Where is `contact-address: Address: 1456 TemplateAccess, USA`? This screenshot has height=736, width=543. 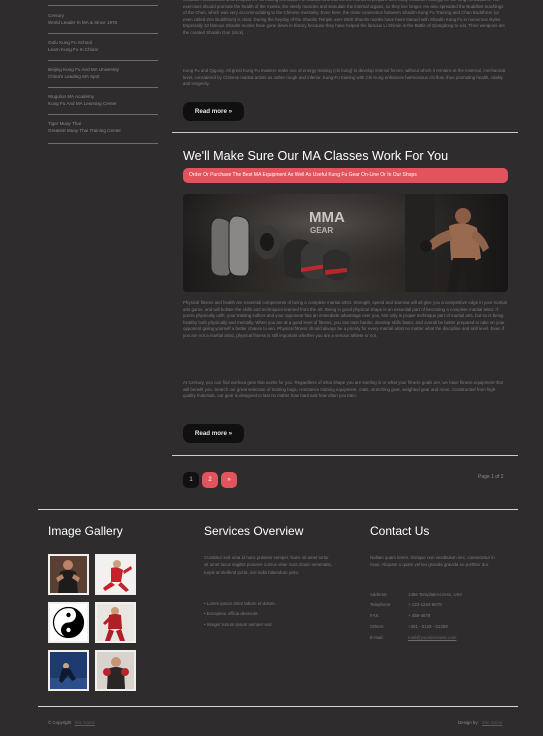
contact-address: Address: 1456 TemplateAccess, USA is located at coordinates (416, 594).